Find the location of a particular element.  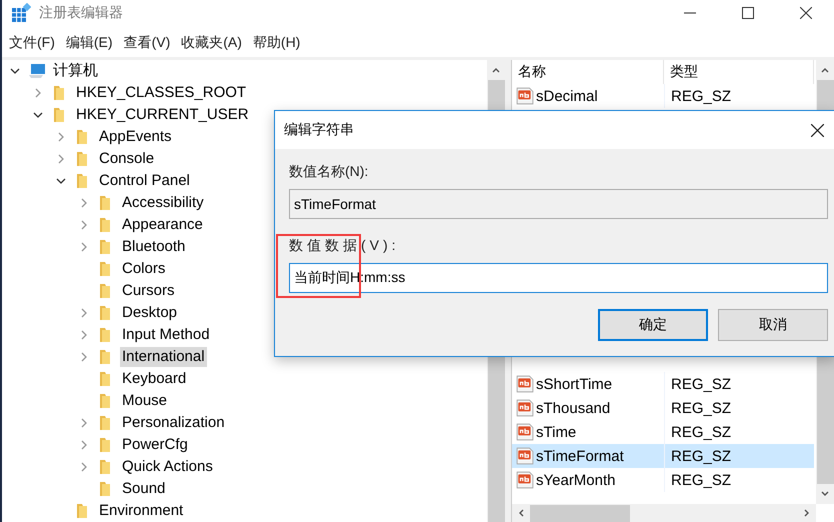

field-label: 数值数据(V): is located at coordinates (345, 246).